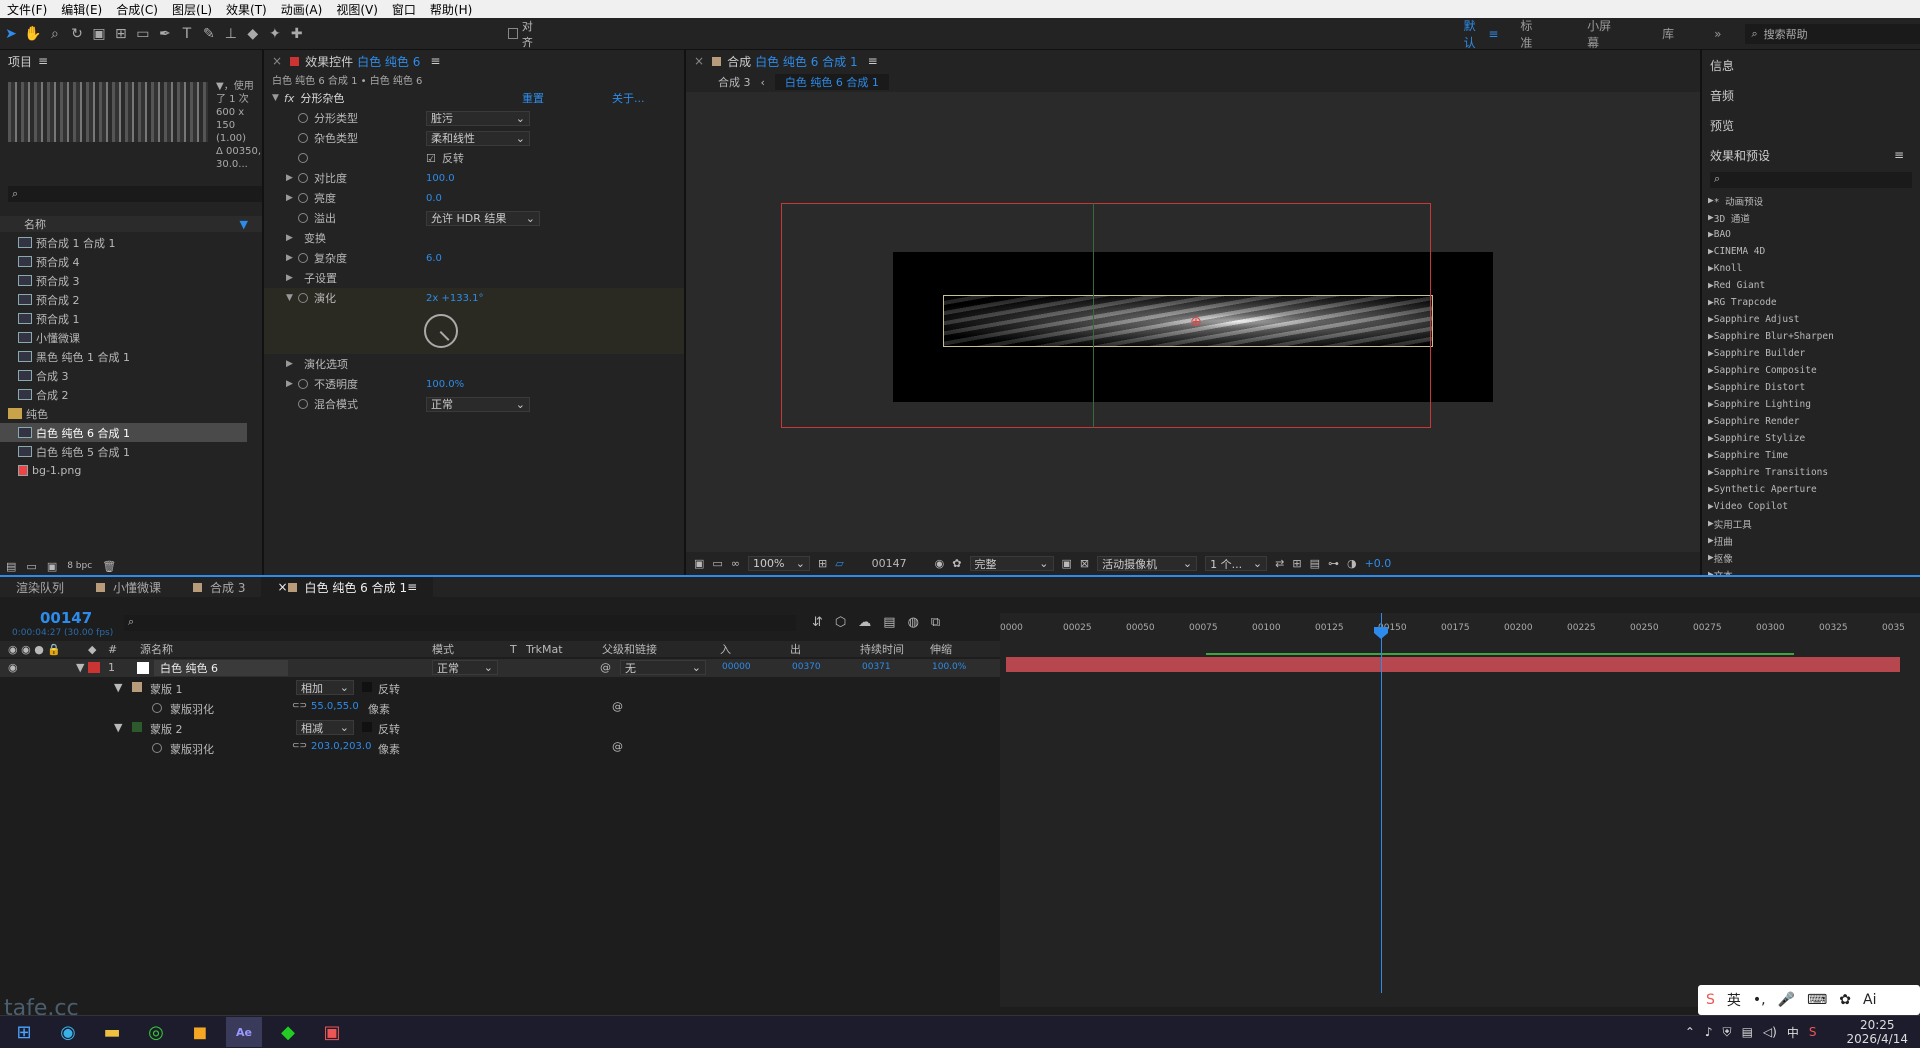  I want to click on selection-tool-icon: ➤, so click(11, 34).